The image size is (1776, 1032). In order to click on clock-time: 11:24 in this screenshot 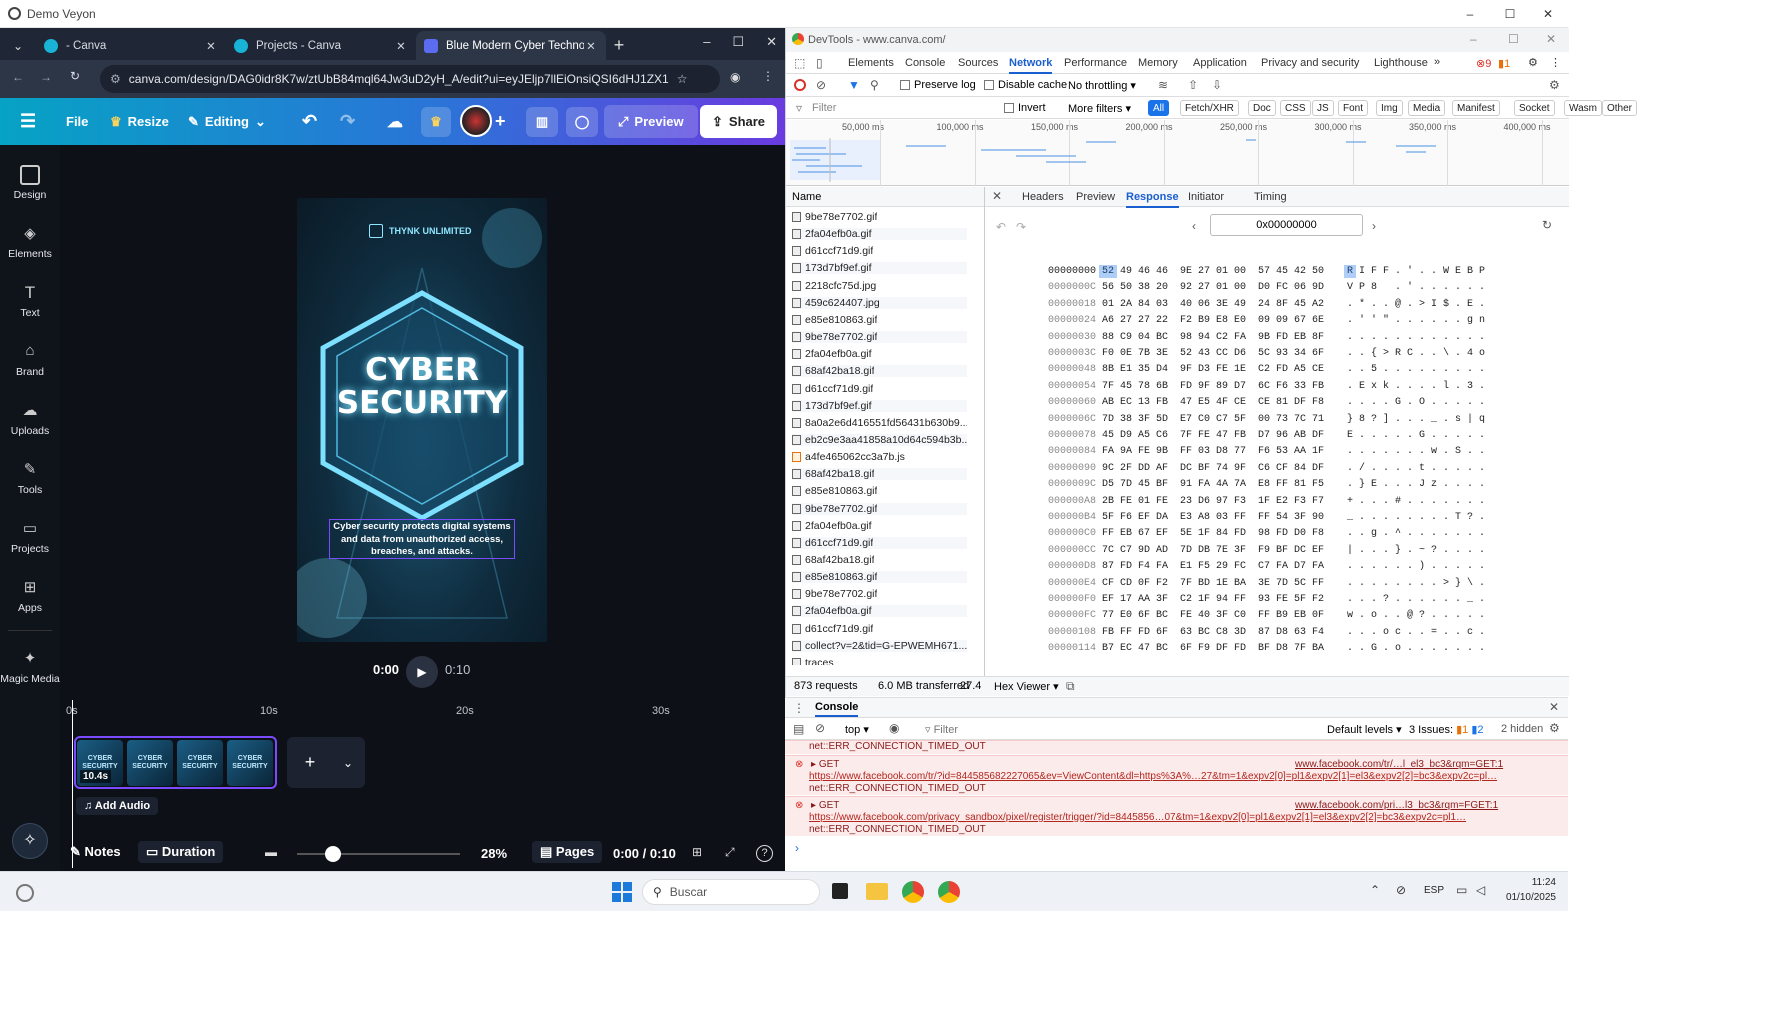, I will do `click(1531, 882)`.